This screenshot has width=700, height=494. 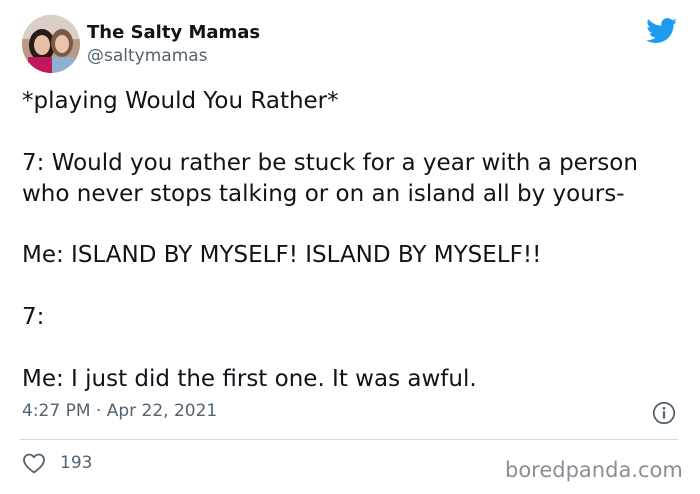 What do you see at coordinates (180, 101) in the screenshot?
I see `tweet-line-intro: *playing Would You Rather*` at bounding box center [180, 101].